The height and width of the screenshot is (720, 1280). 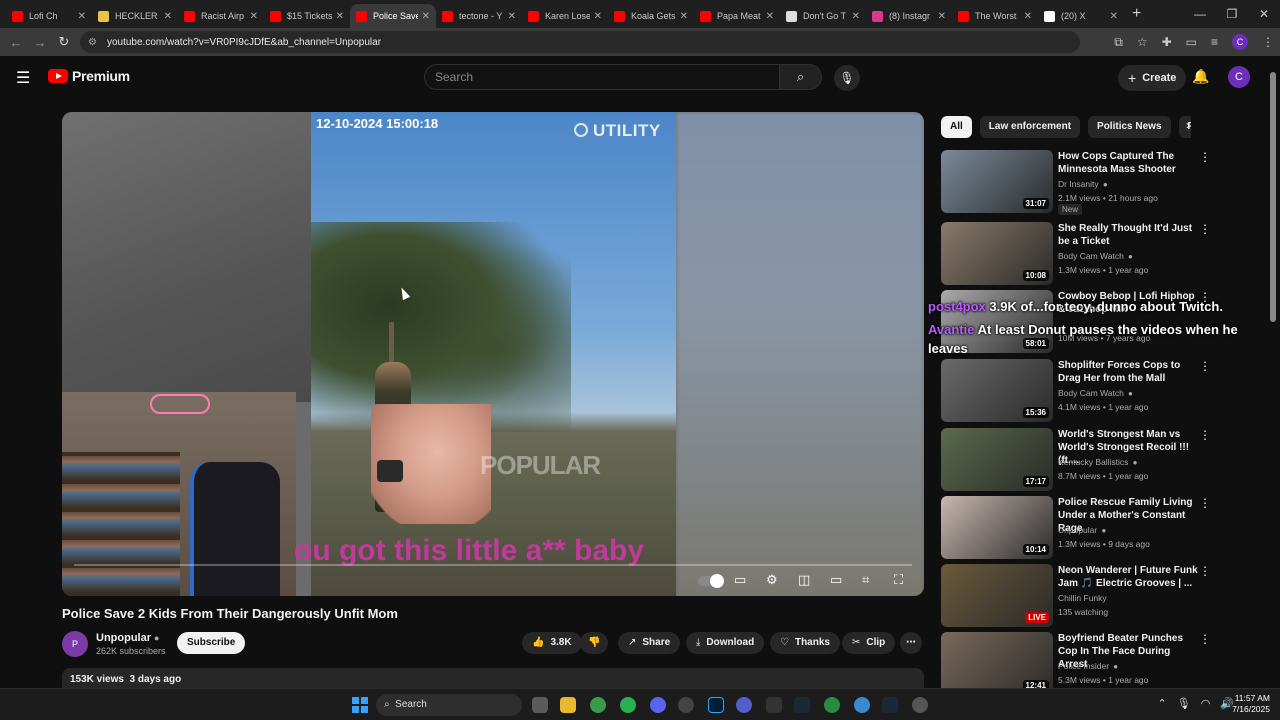 I want to click on minimize-icon: —, so click(x=1200, y=14).